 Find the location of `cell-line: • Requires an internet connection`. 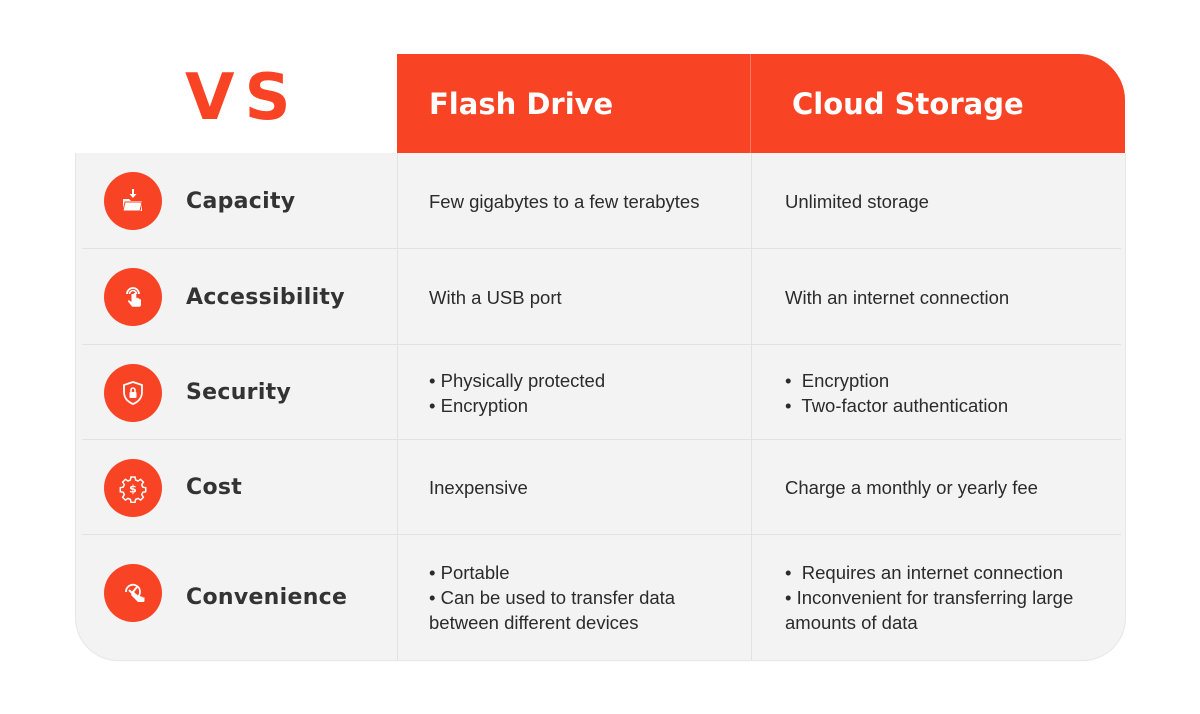

cell-line: • Requires an internet connection is located at coordinates (924, 572).